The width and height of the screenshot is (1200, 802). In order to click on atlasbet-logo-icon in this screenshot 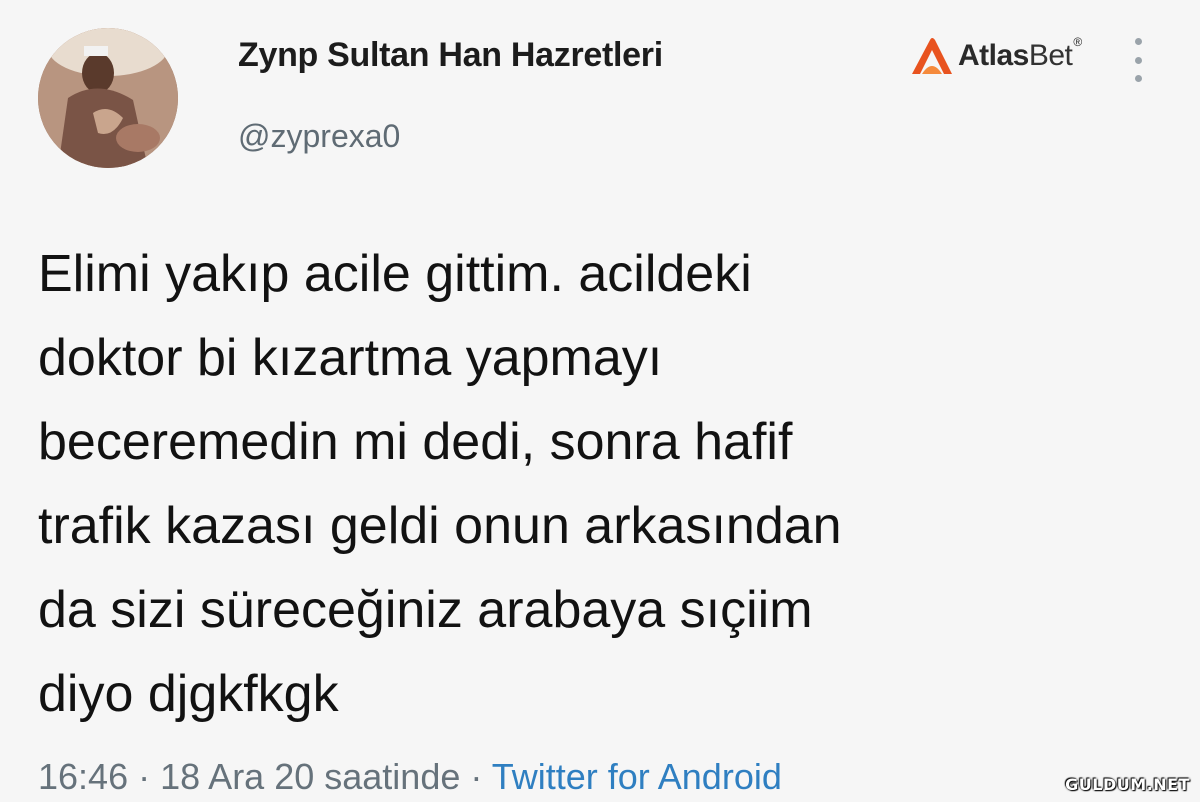, I will do `click(932, 56)`.